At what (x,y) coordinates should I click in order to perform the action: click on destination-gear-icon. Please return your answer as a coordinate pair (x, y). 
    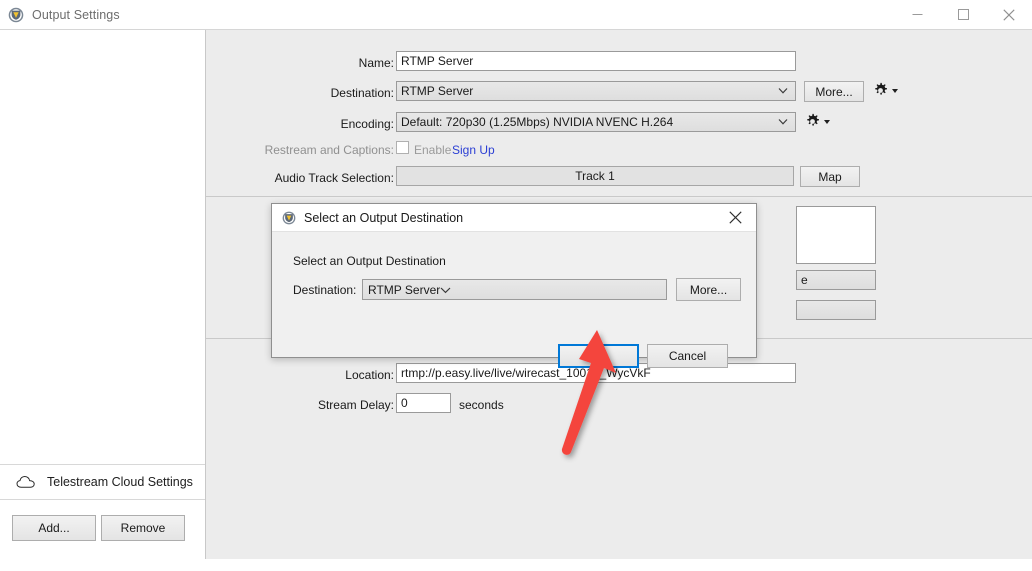
    Looking at the image, I should click on (885, 90).